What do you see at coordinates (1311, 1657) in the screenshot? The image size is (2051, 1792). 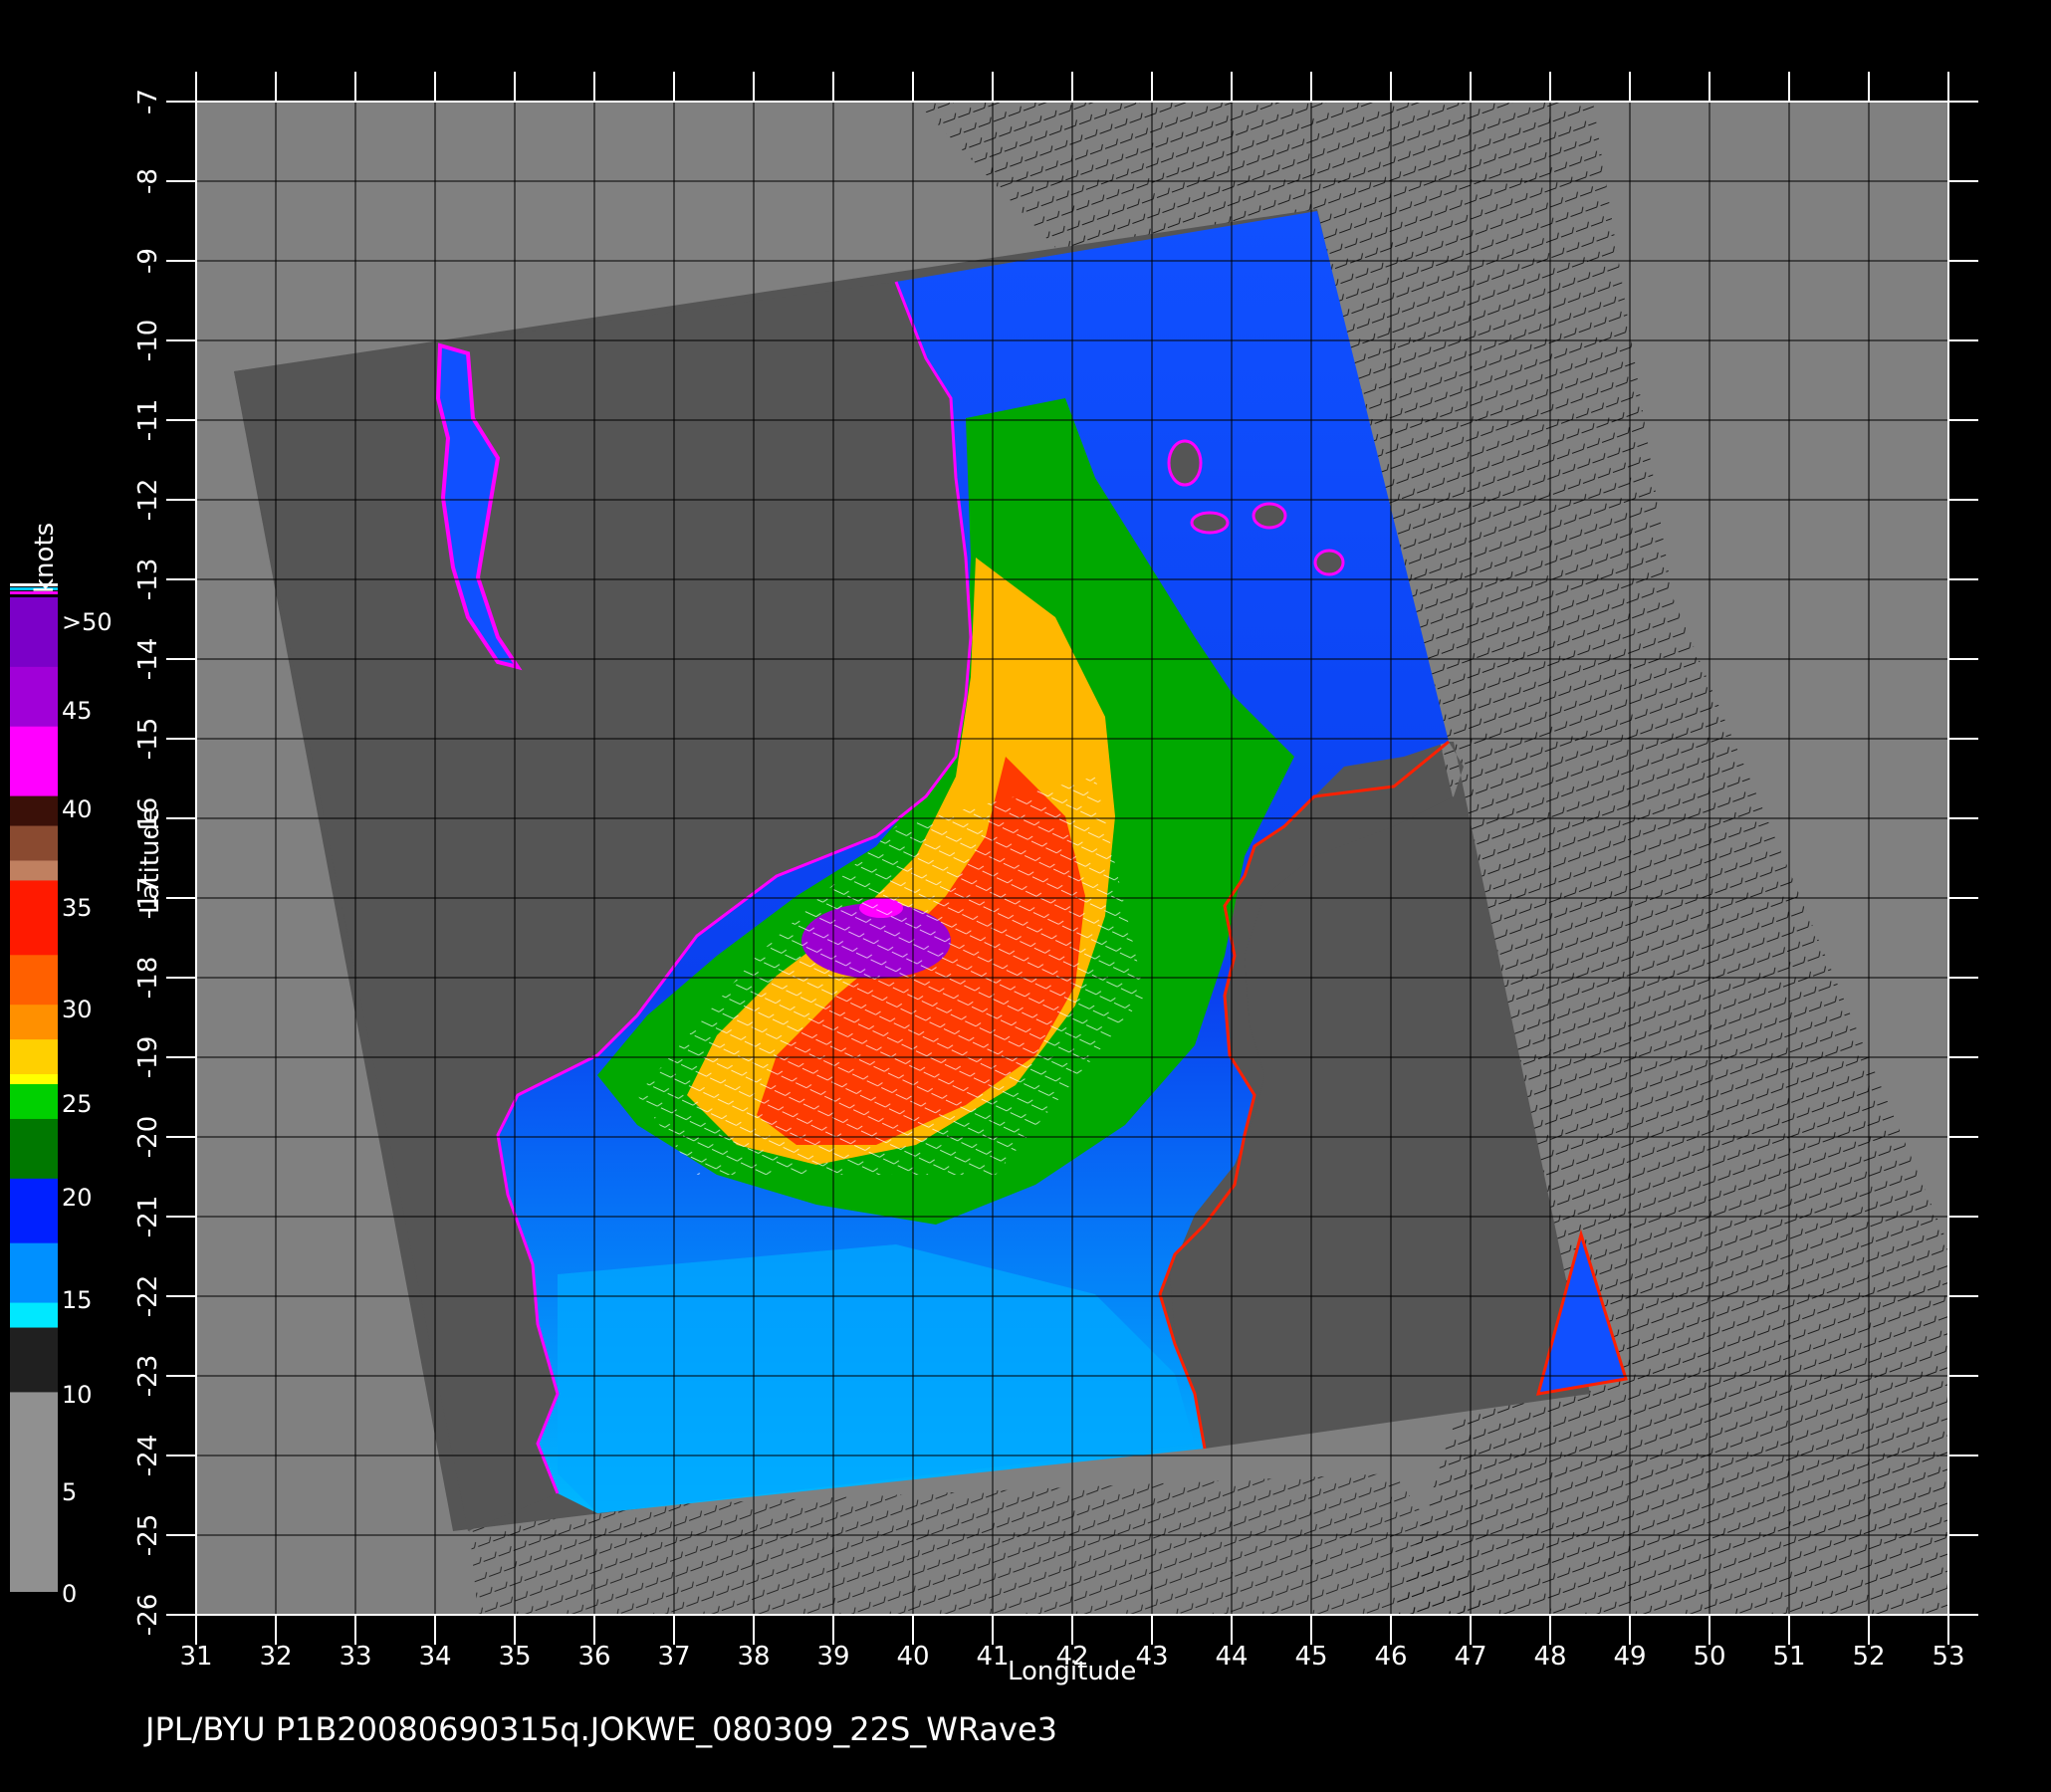 I see `tick-label-lon: 45` at bounding box center [1311, 1657].